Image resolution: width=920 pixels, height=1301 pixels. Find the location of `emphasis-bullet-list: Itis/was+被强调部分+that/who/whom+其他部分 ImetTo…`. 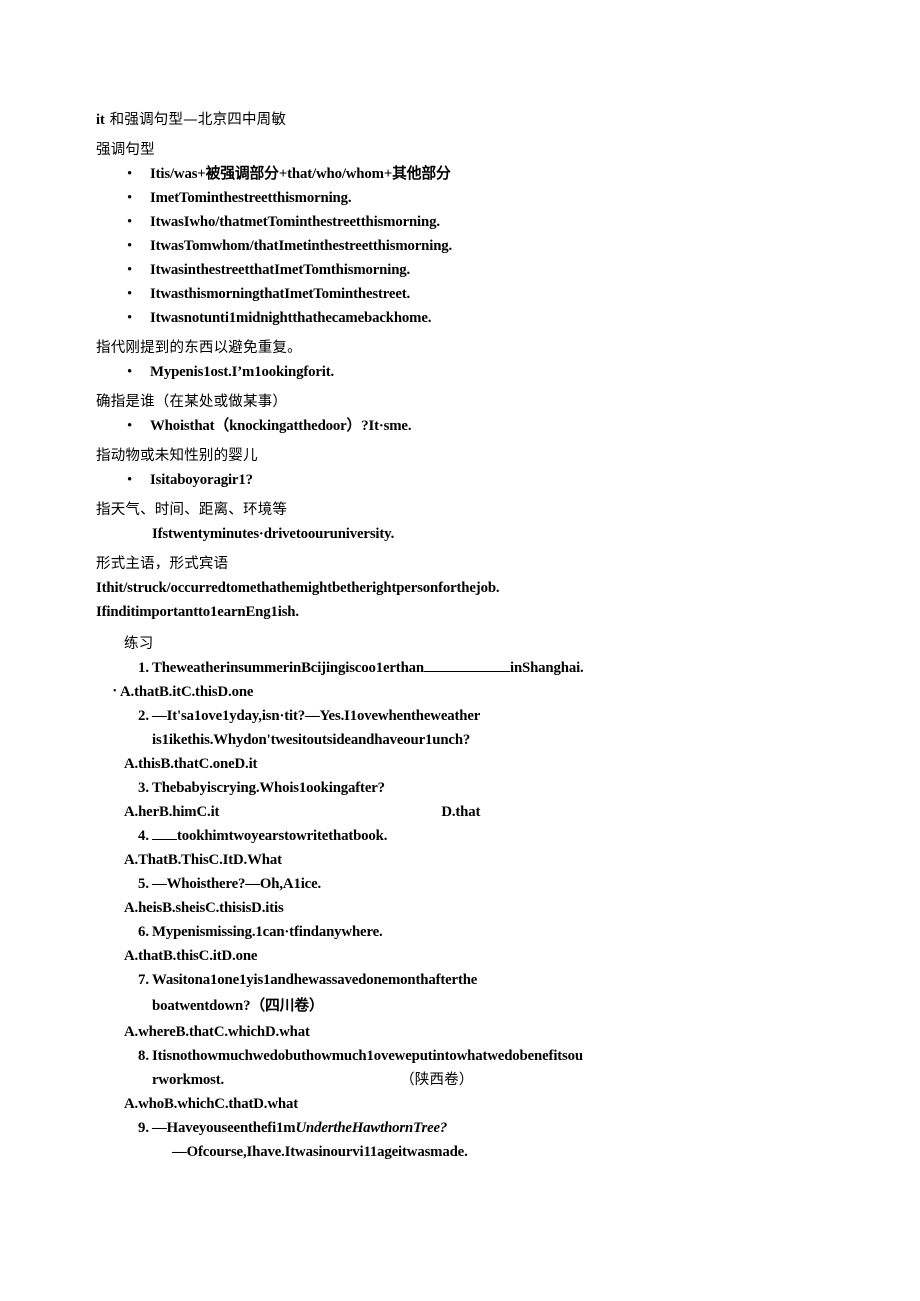

emphasis-bullet-list: Itis/was+被强调部分+that/who/whom+其他部分 ImetTo… is located at coordinates (466, 246).